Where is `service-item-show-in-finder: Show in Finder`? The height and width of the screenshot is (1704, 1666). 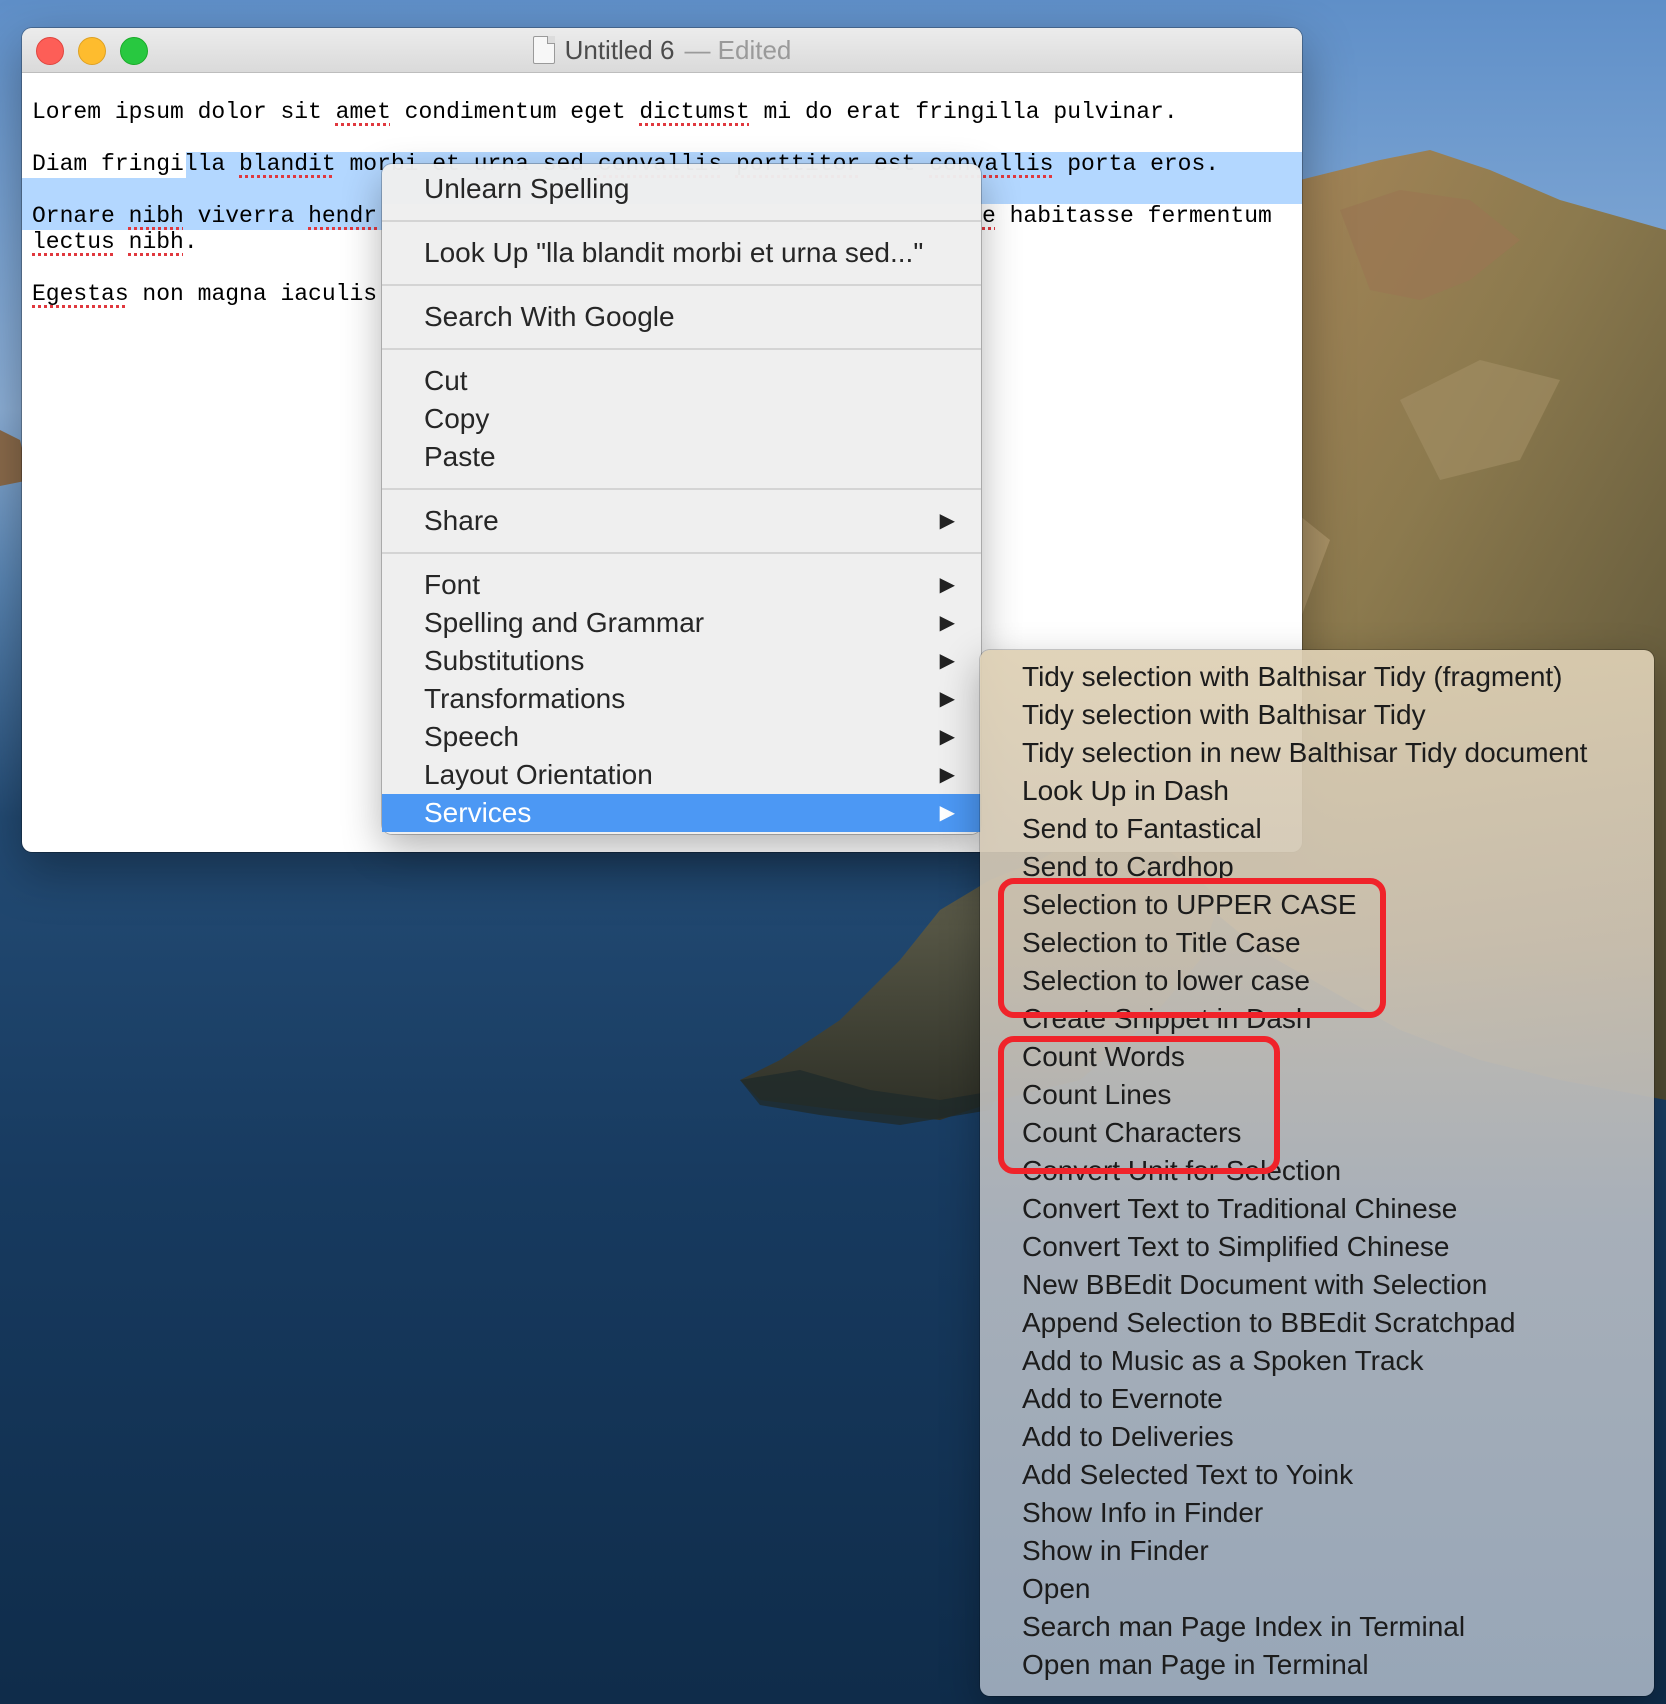 service-item-show-in-finder: Show in Finder is located at coordinates (1317, 1551).